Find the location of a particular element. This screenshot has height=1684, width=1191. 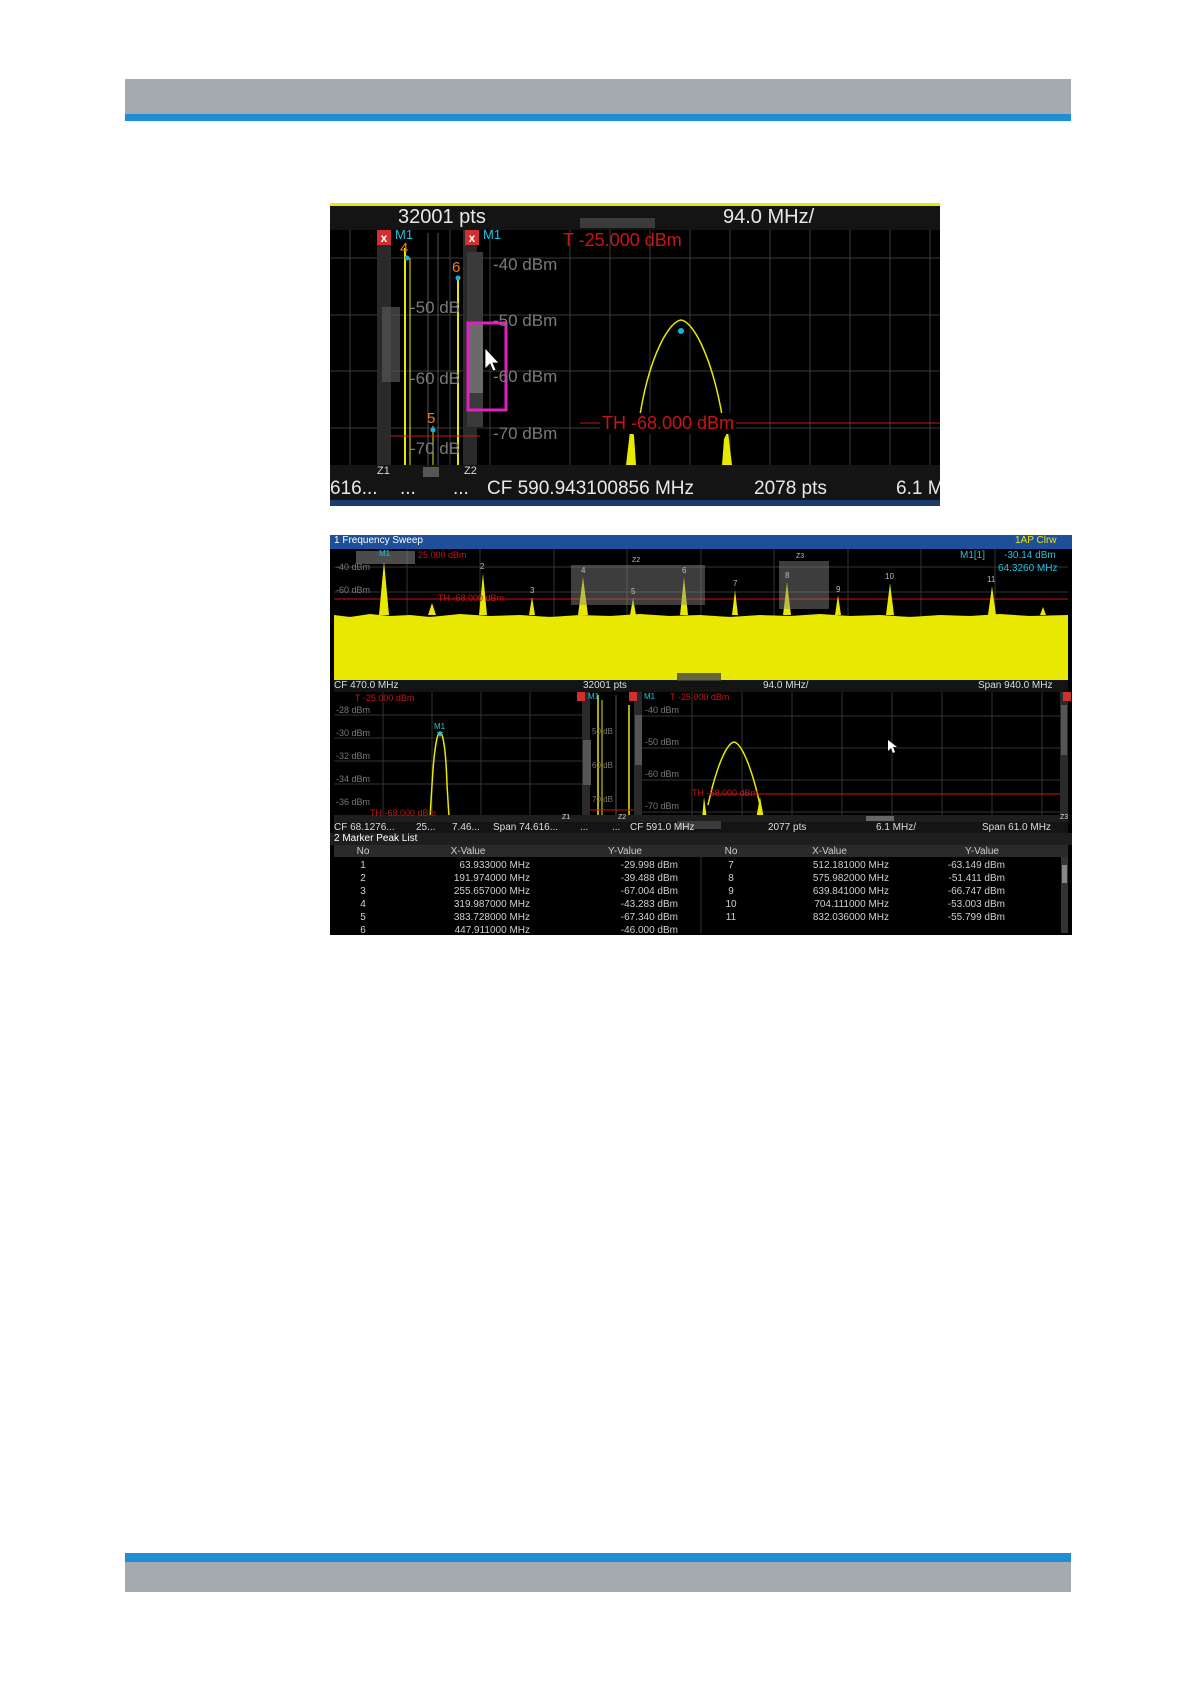

marker-x-value: 255.657000 MHz is located at coordinates (491, 891).